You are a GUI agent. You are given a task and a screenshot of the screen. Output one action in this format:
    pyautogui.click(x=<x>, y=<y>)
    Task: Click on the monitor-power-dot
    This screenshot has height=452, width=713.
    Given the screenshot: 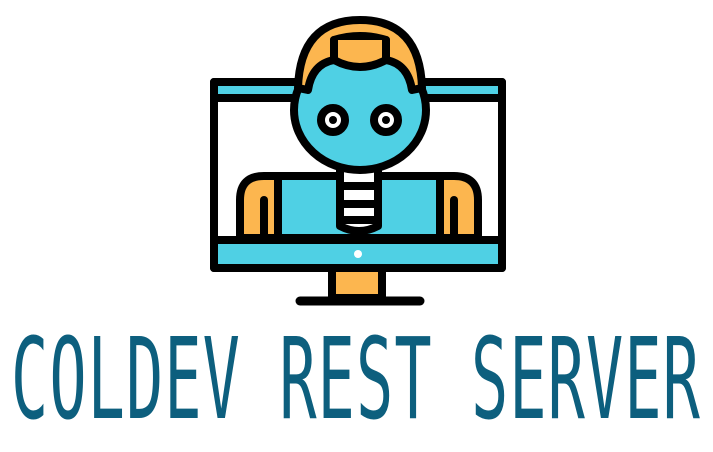 What is the action you would take?
    pyautogui.click(x=358, y=254)
    